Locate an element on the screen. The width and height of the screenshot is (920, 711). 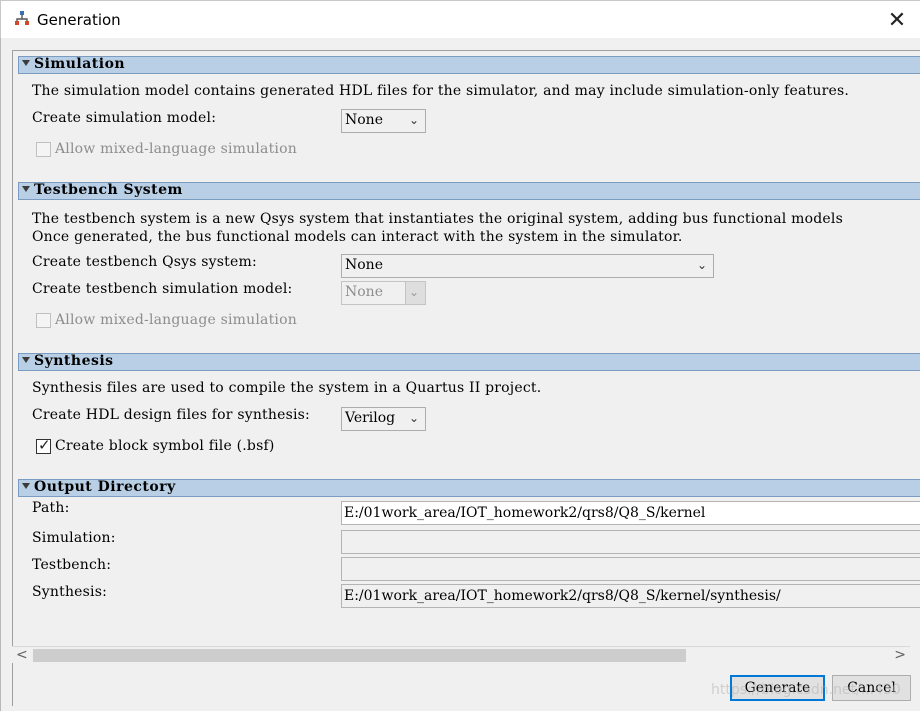
create-testbench-sim-model-label: Create testbench simulation model: is located at coordinates (162, 289).